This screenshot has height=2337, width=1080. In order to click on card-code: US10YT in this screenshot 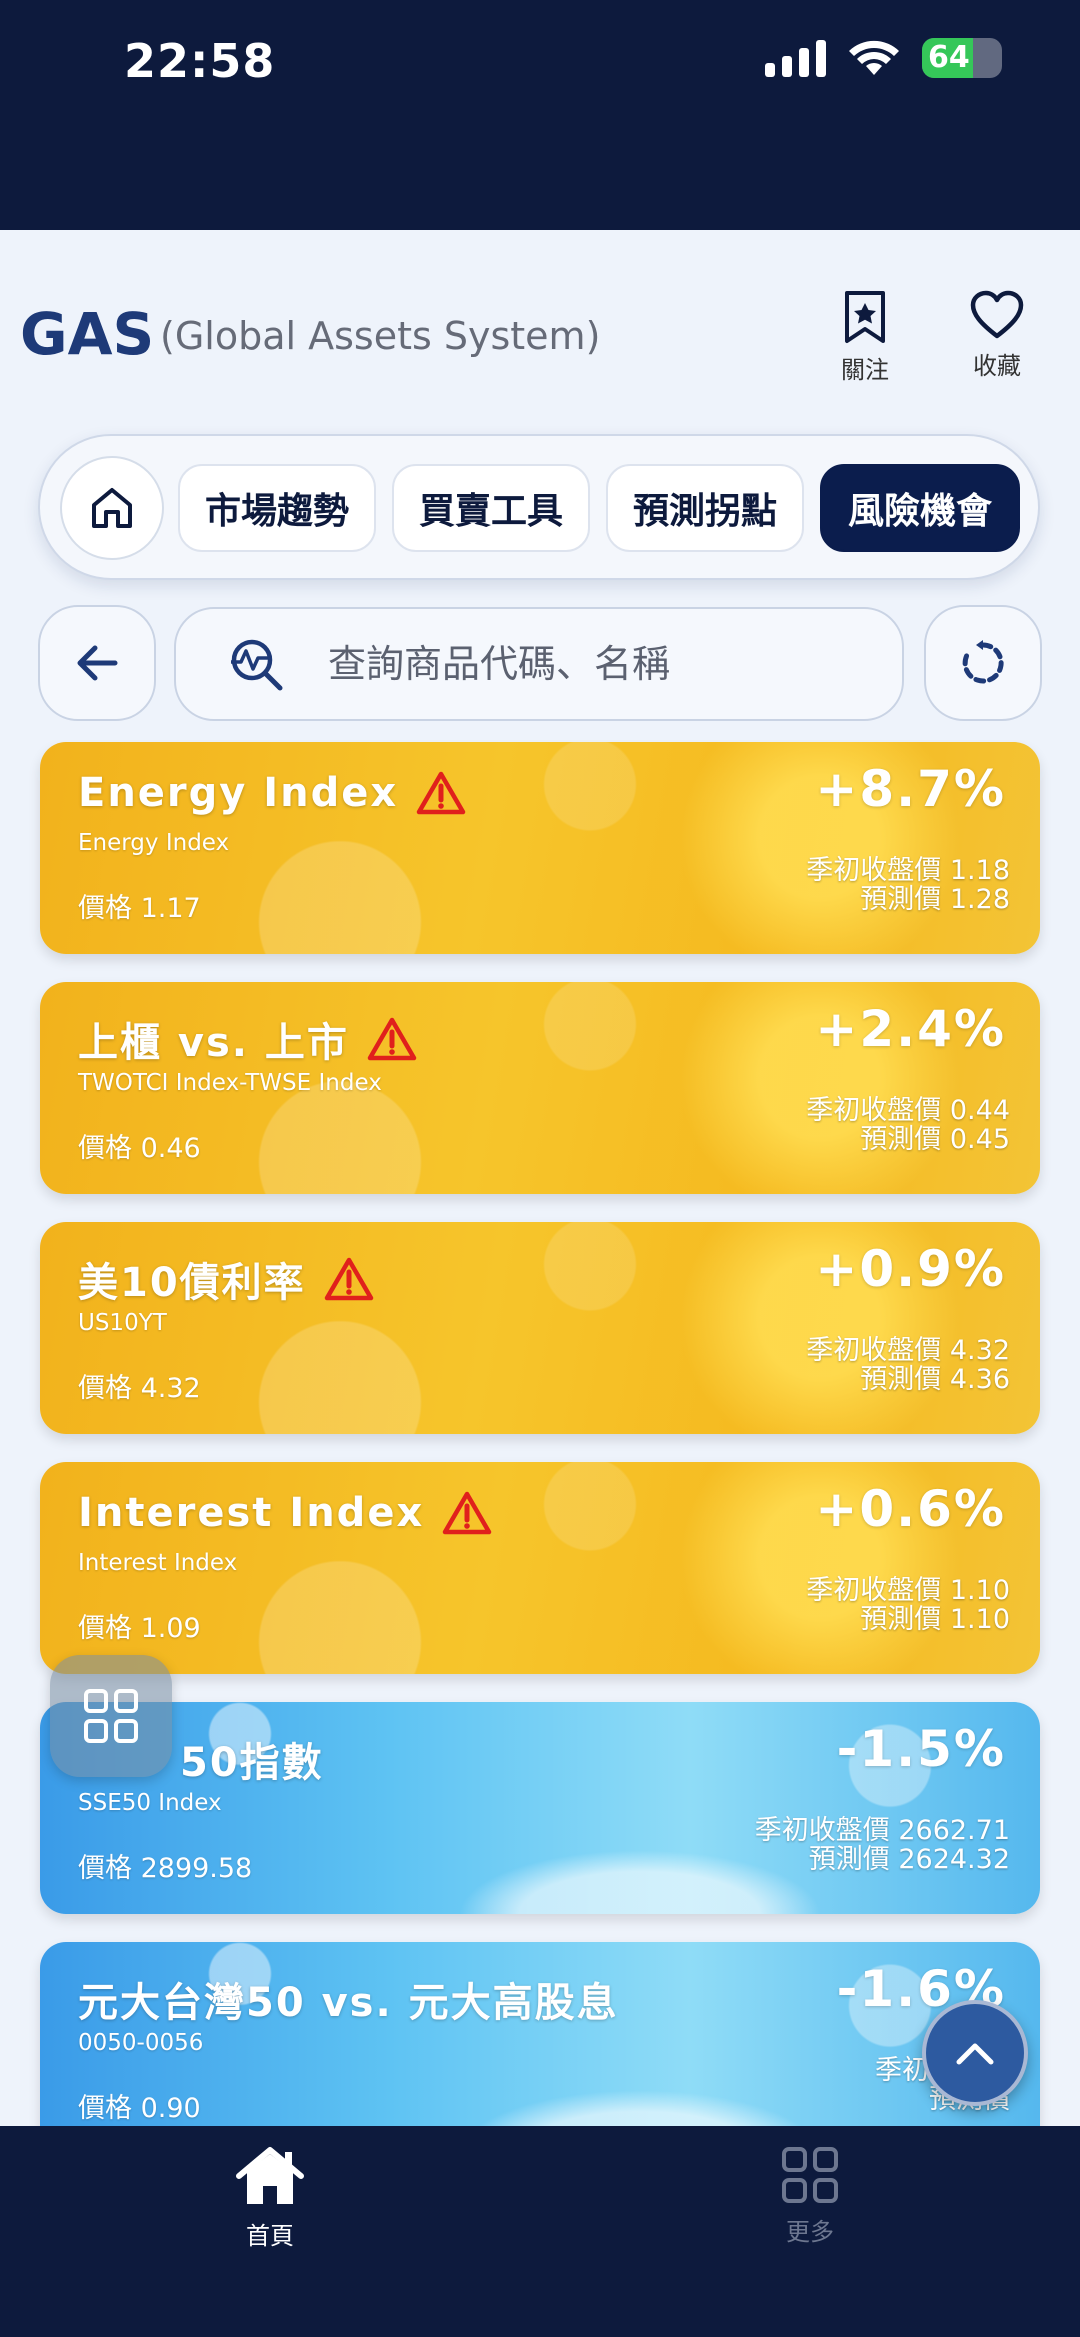, I will do `click(122, 1323)`.